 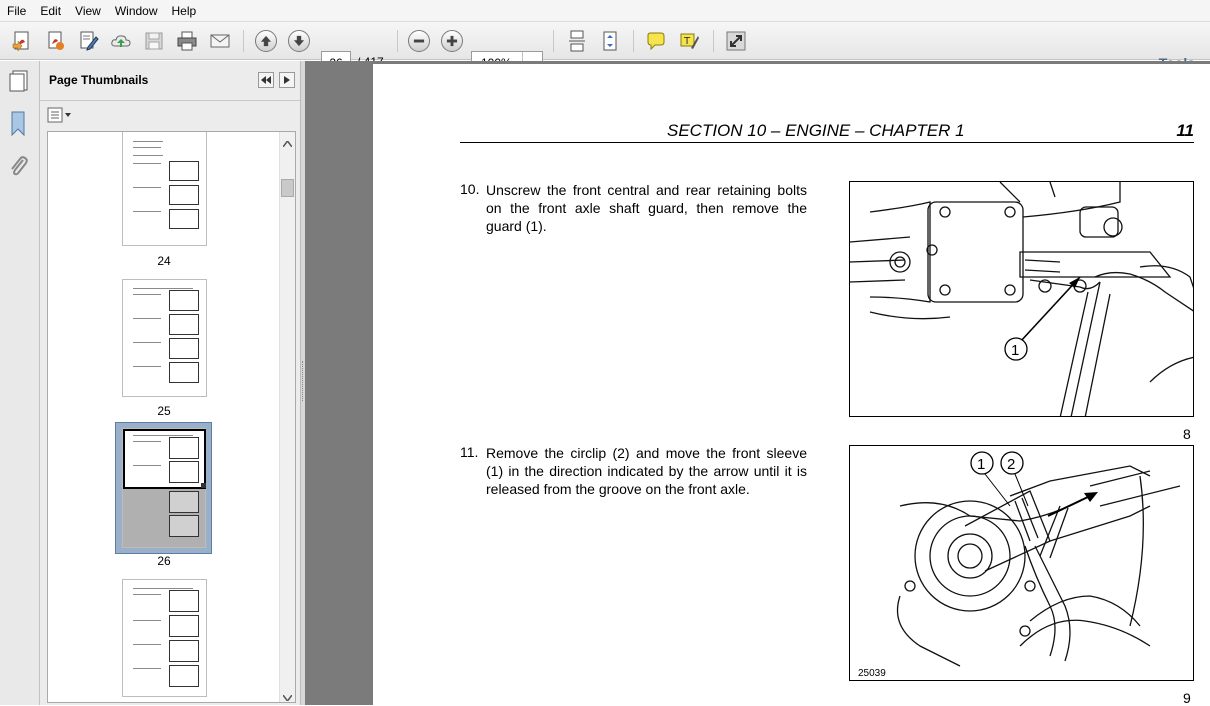 I want to click on save-icon, so click(x=154, y=41).